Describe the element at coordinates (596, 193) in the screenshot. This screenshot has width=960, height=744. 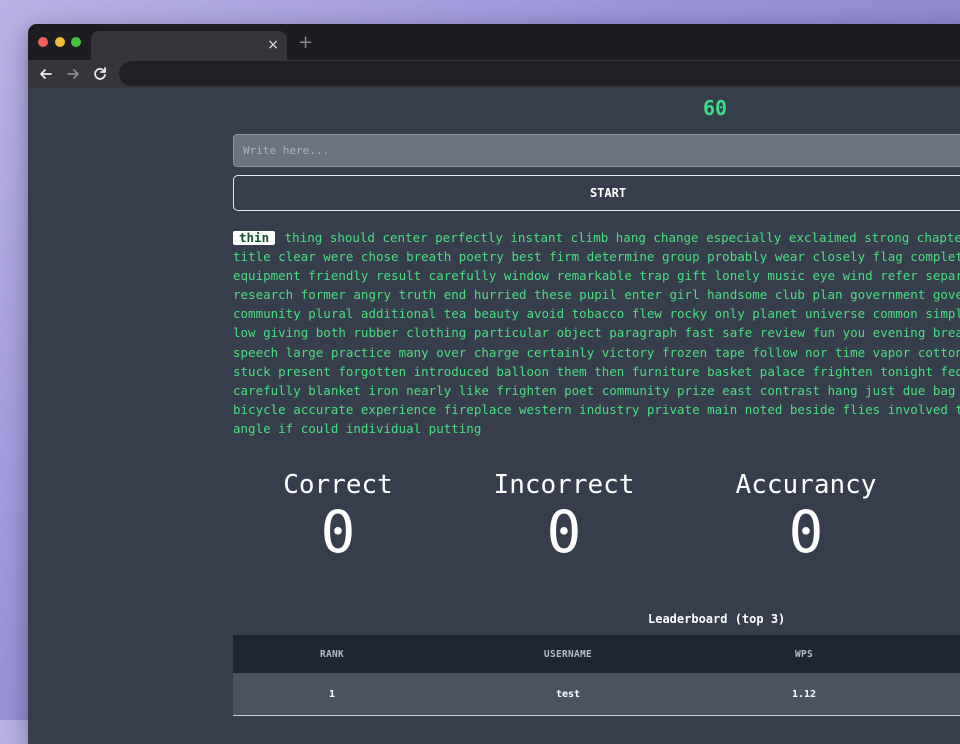
I see `start-button: START` at that location.